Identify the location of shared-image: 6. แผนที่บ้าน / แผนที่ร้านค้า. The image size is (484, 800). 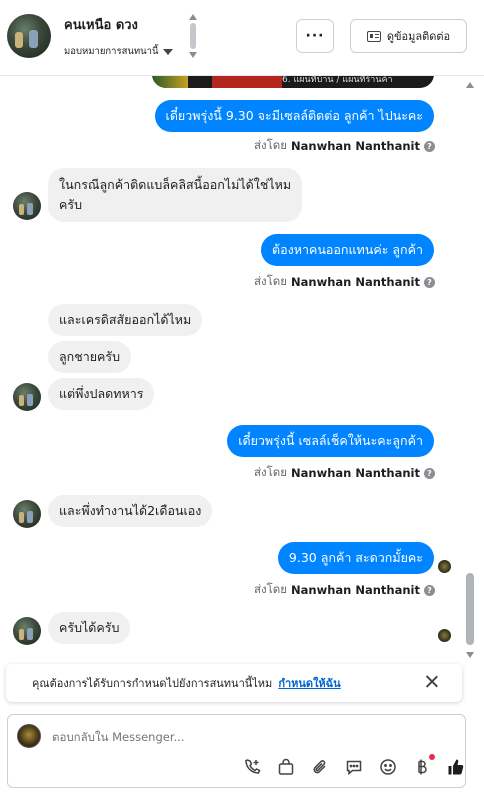
(293, 82).